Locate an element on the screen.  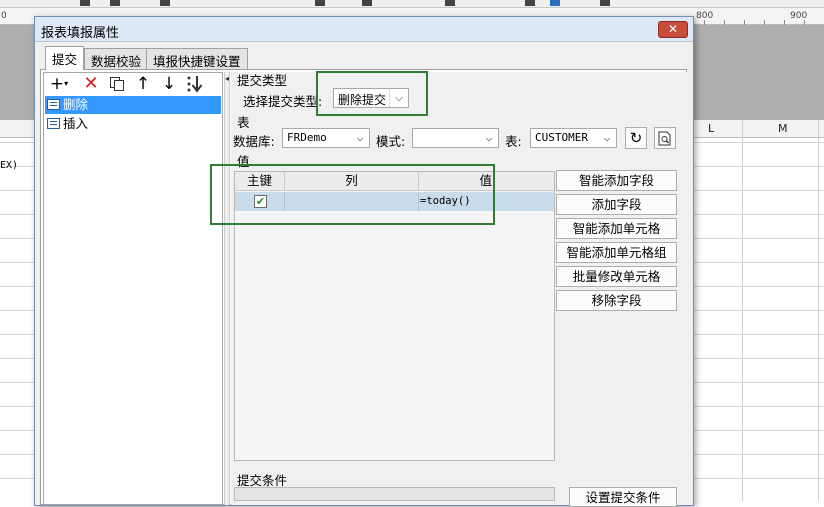
move-up-icon: ↑ is located at coordinates (143, 84).